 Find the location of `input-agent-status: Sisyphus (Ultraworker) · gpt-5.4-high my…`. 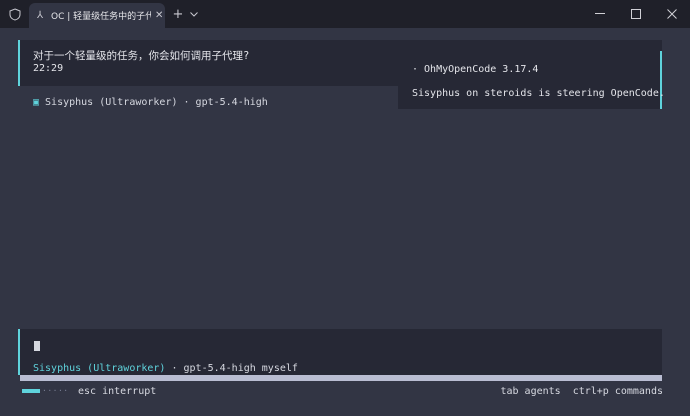

input-agent-status: Sisyphus (Ultraworker) · gpt-5.4-high my… is located at coordinates (165, 368).